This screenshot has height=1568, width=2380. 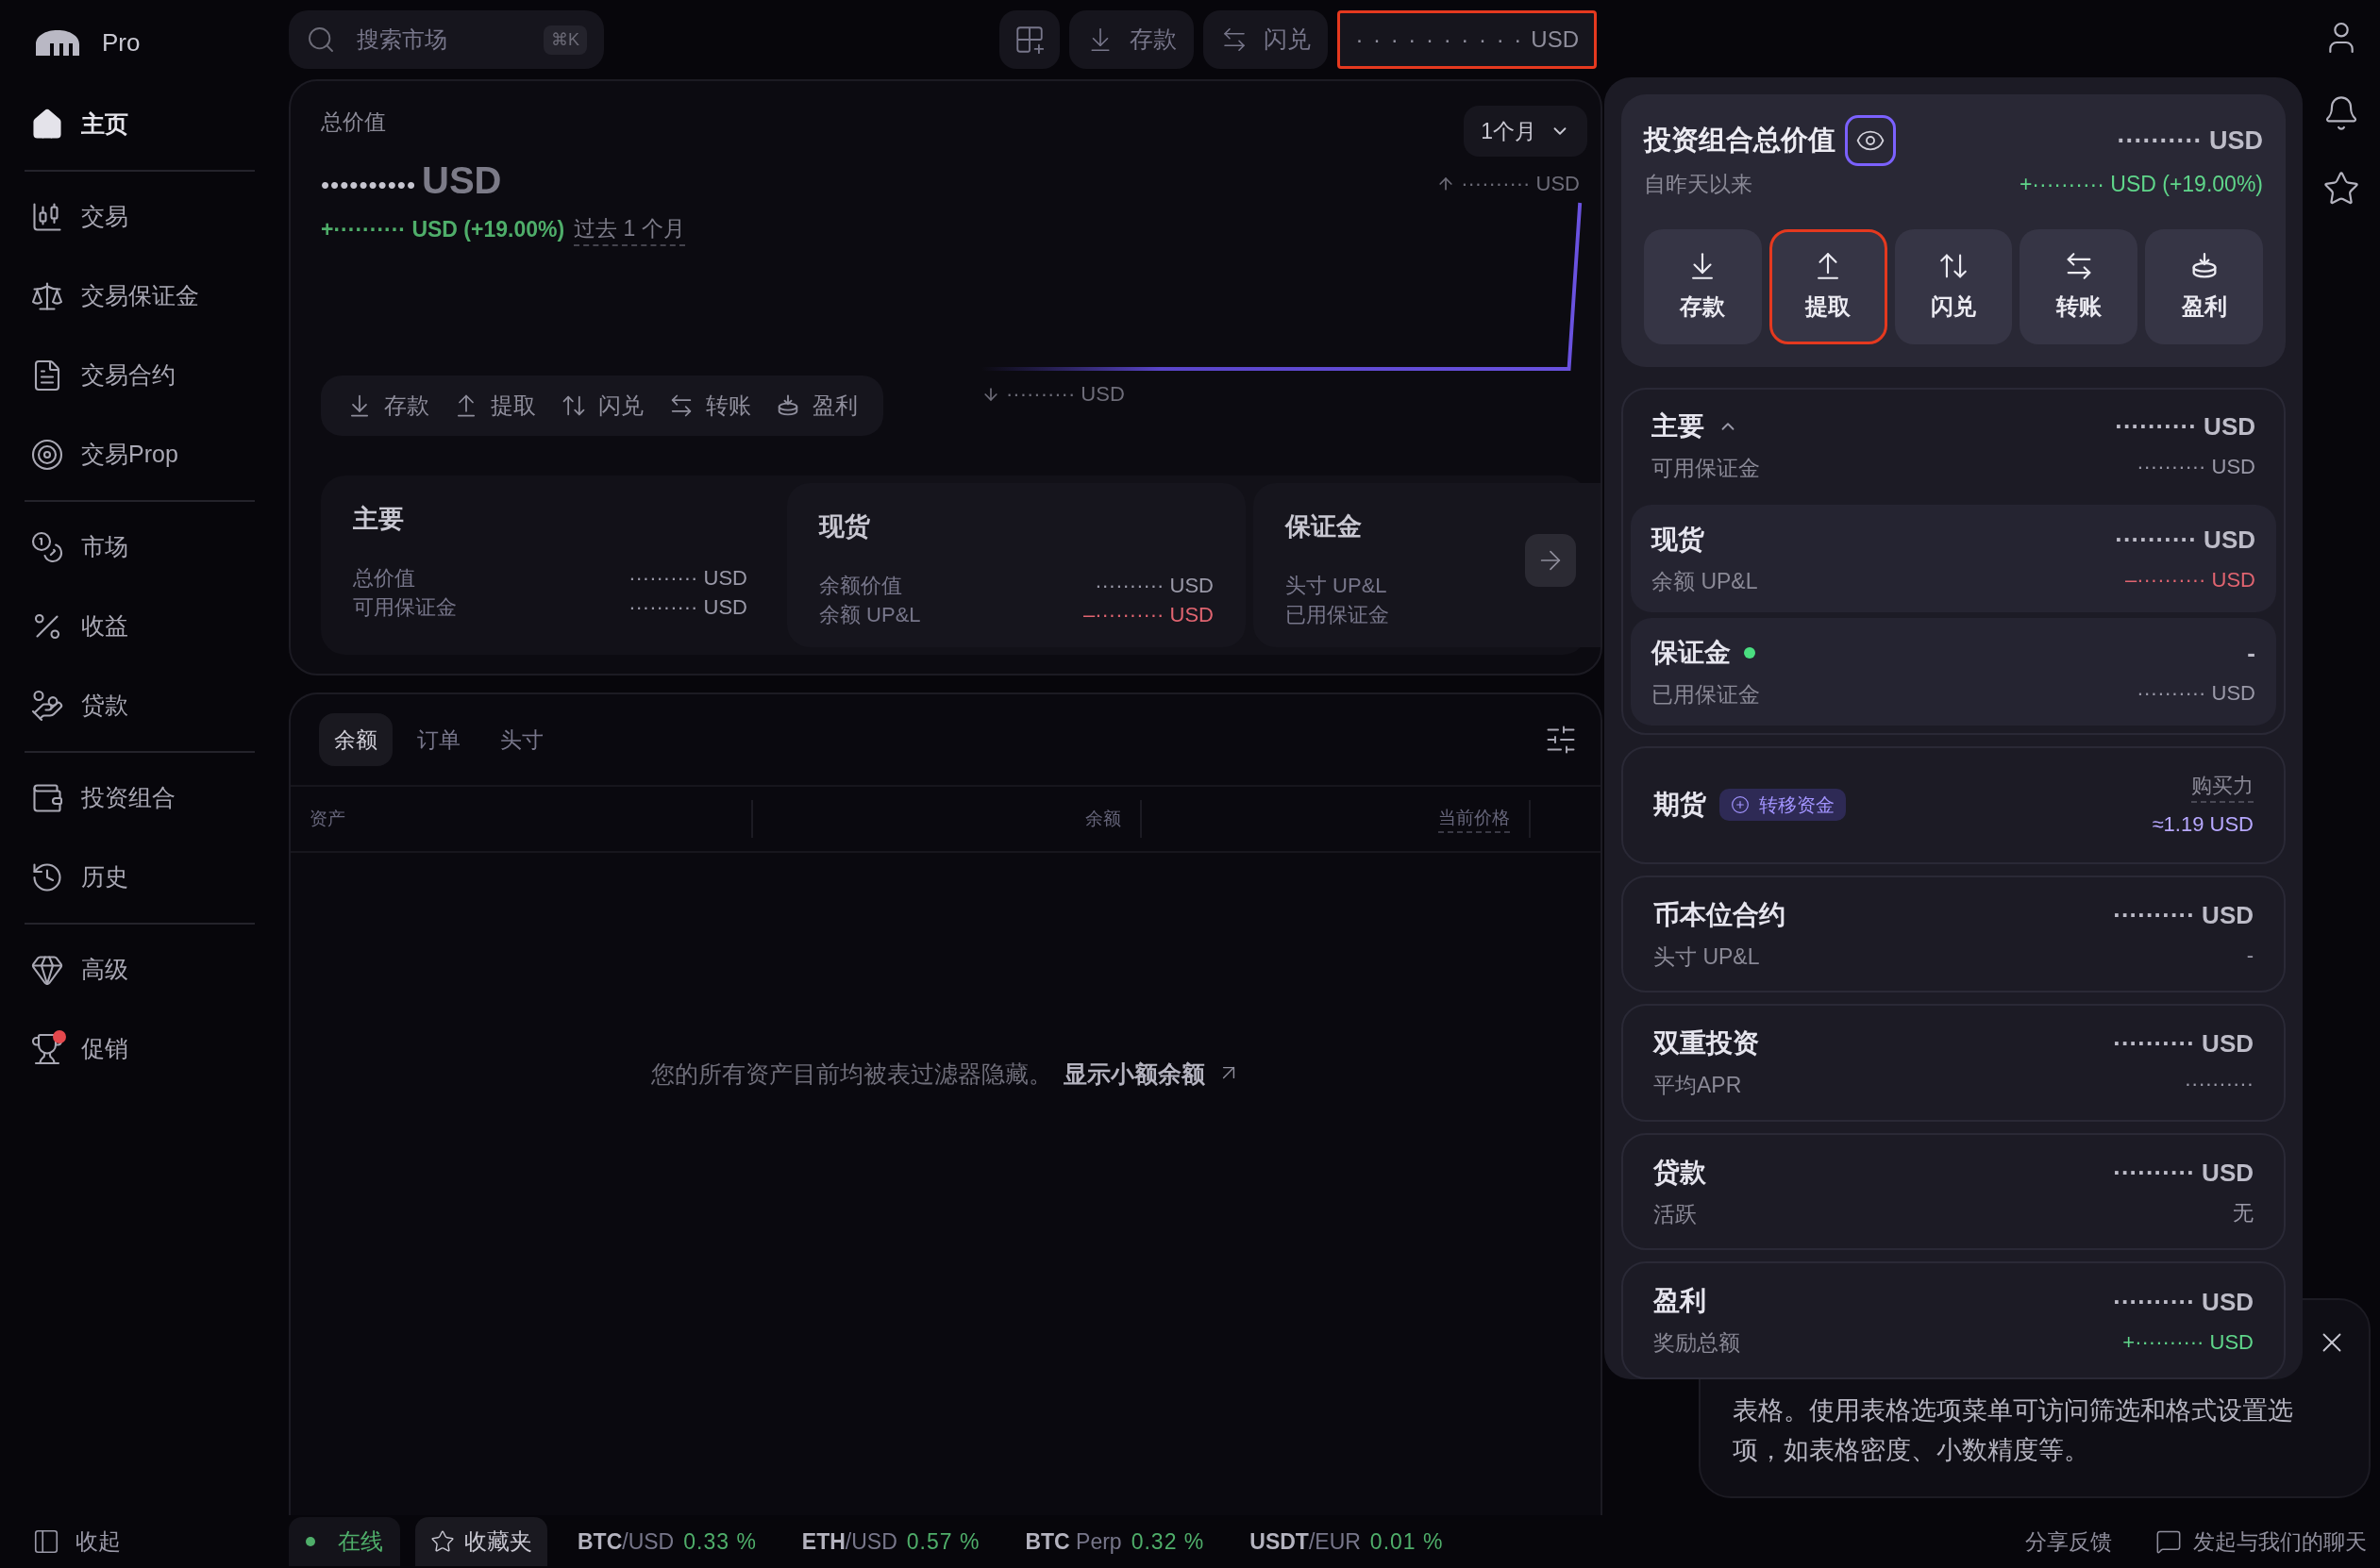 I want to click on chart-low-label: ·········· USD, so click(x=1065, y=394).